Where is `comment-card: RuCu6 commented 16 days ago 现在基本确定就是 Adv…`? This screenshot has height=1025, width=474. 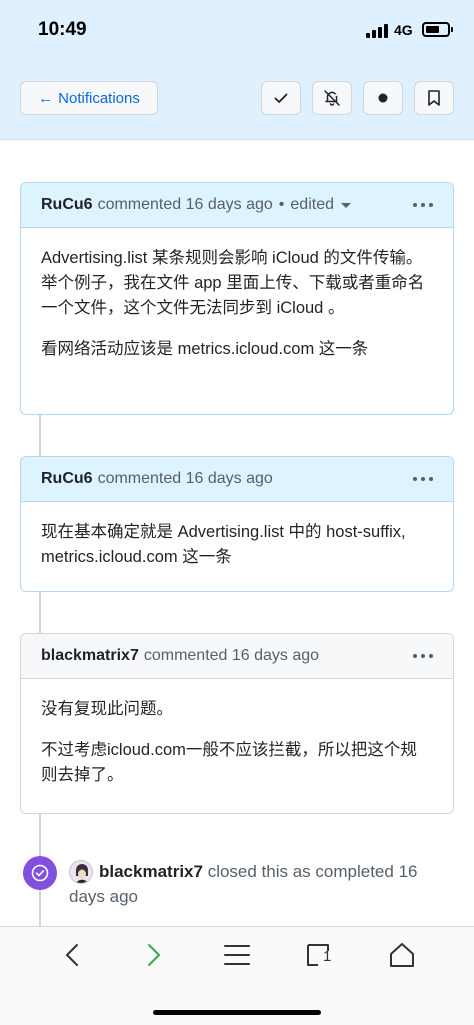 comment-card: RuCu6 commented 16 days ago 现在基本确定就是 Adv… is located at coordinates (237, 524).